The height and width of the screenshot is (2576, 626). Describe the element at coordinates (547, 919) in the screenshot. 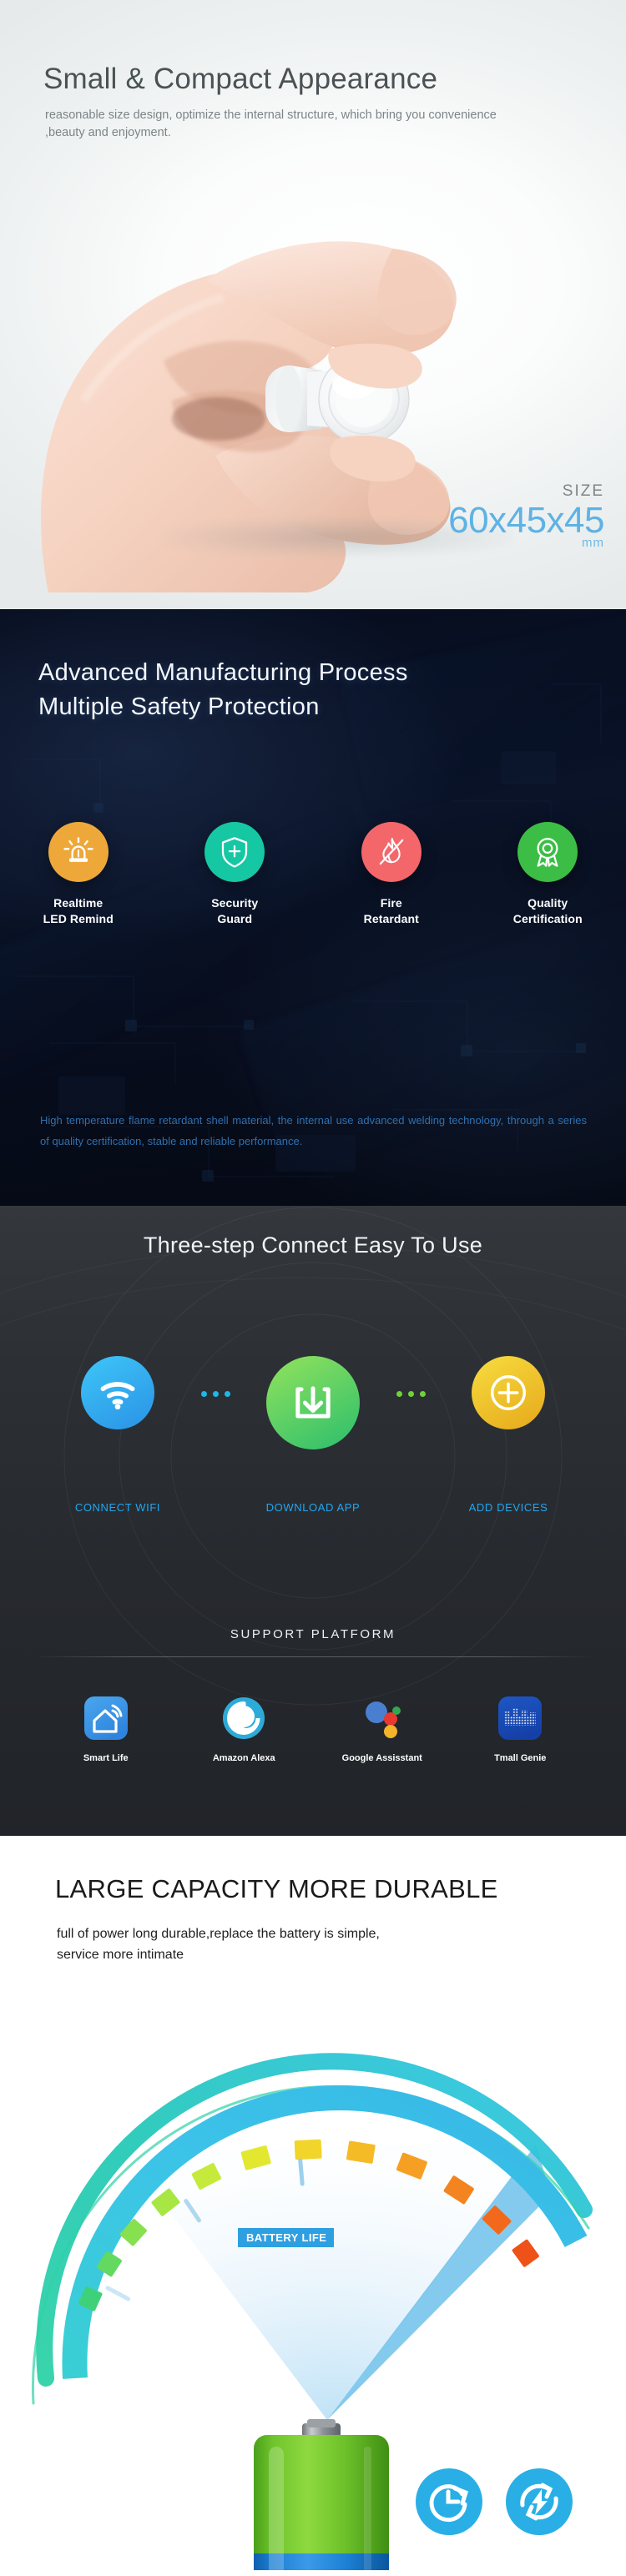

I see `feature-label-line2: Certification` at that location.